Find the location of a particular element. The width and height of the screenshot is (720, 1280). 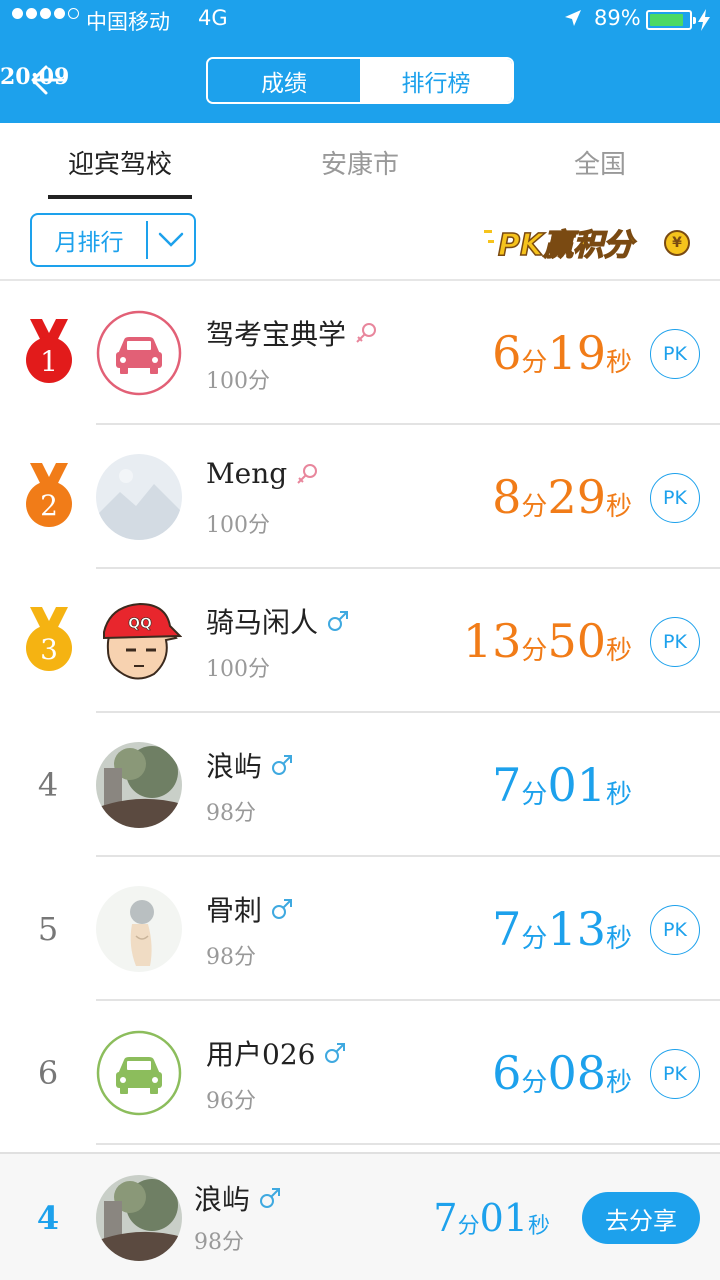

my-score: 98分 is located at coordinates (219, 1242).